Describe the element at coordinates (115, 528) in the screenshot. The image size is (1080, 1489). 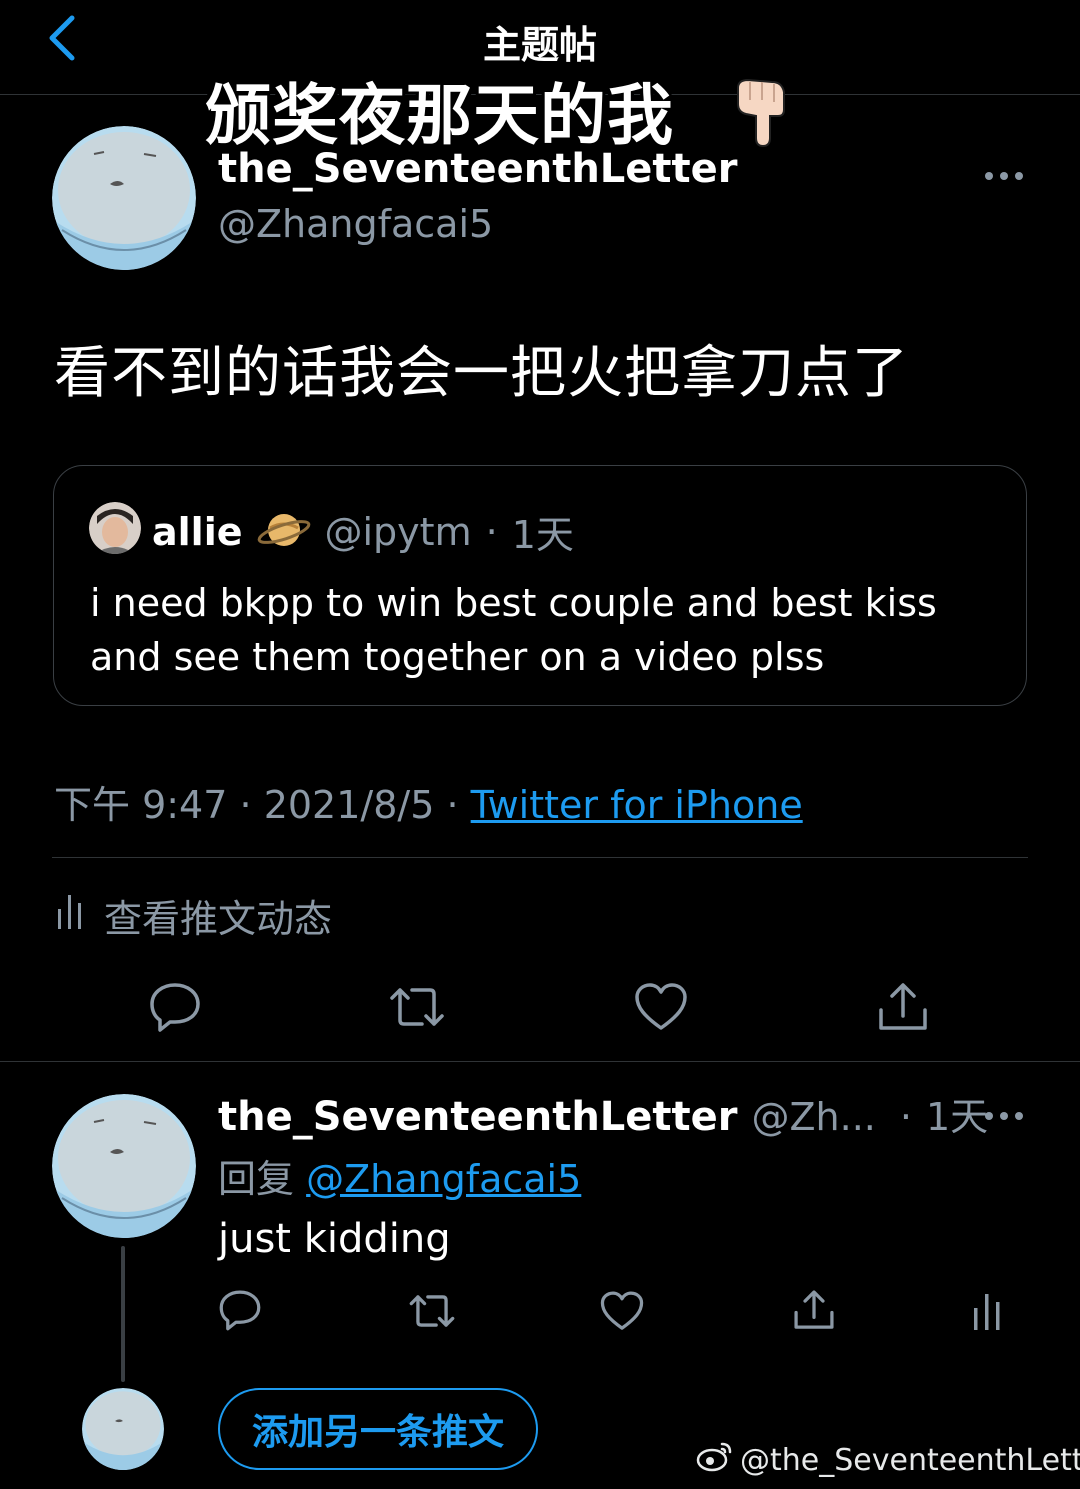
I see `quote-author-avatar` at that location.